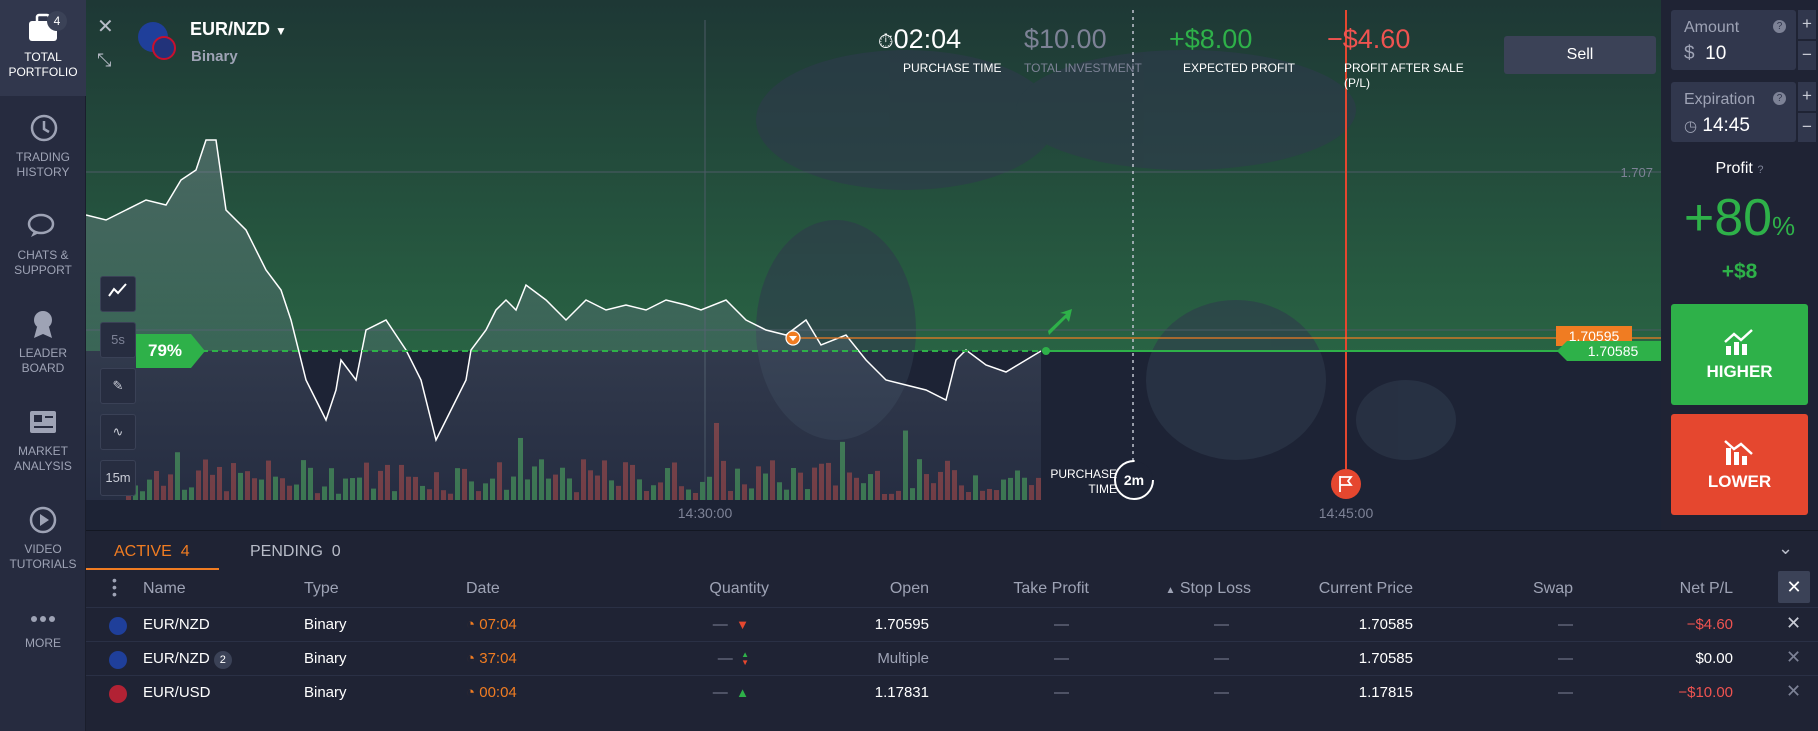 This screenshot has width=1818, height=731. What do you see at coordinates (43, 540) in the screenshot?
I see `sidebar-item-video-tutorials: VIDEO TUTORIALS` at bounding box center [43, 540].